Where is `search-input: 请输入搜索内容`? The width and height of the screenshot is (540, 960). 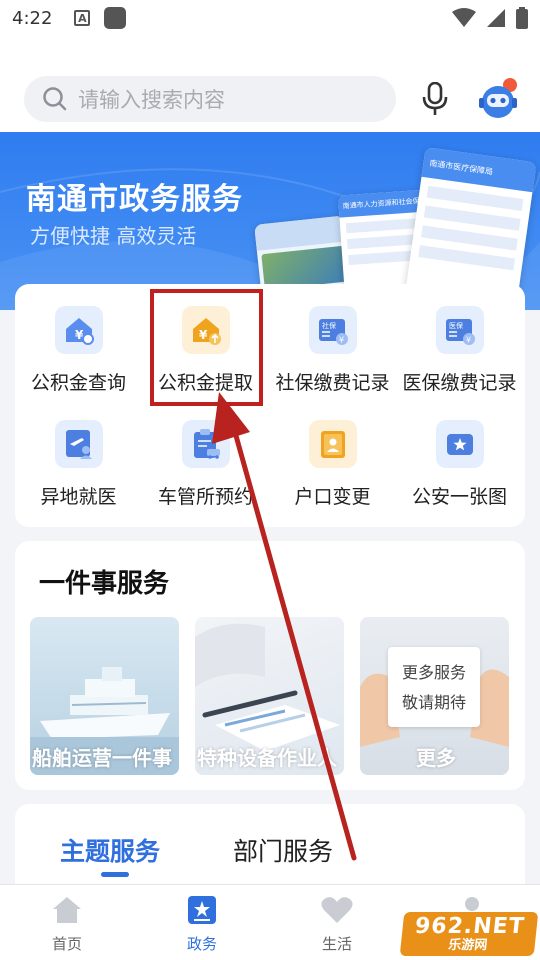
search-input: 请输入搜索内容 is located at coordinates (210, 99).